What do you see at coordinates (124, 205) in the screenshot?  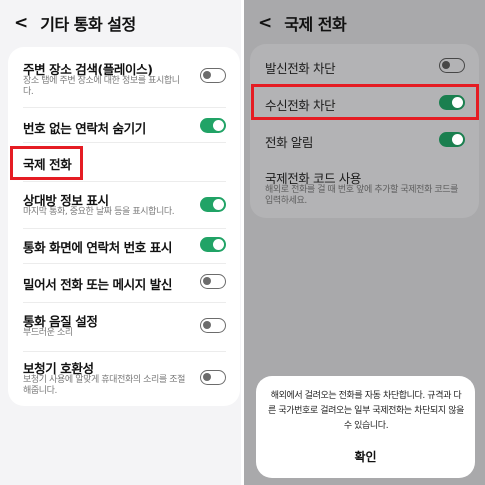 I see `setting-item-show-caller-info: 상대방 정보 표시 마지막 통화, 중요한 날짜 등을 표시합니다.` at bounding box center [124, 205].